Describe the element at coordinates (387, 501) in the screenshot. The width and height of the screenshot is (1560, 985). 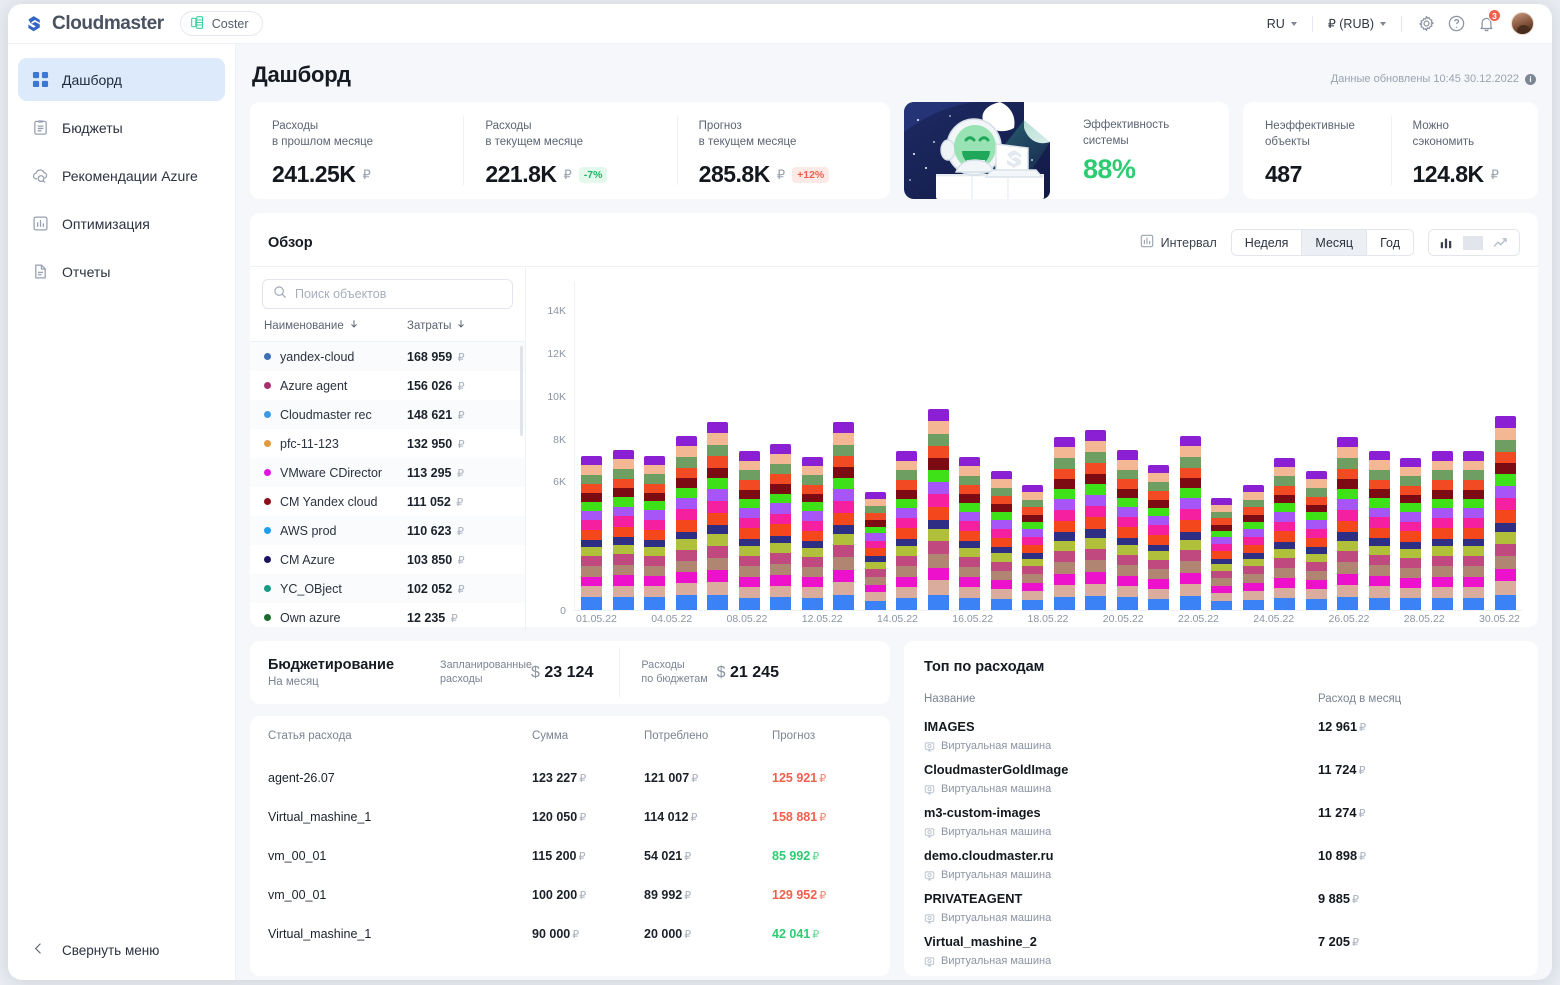
I see `object-list-item: CM Yandex cloud 111 052 ₽` at that location.